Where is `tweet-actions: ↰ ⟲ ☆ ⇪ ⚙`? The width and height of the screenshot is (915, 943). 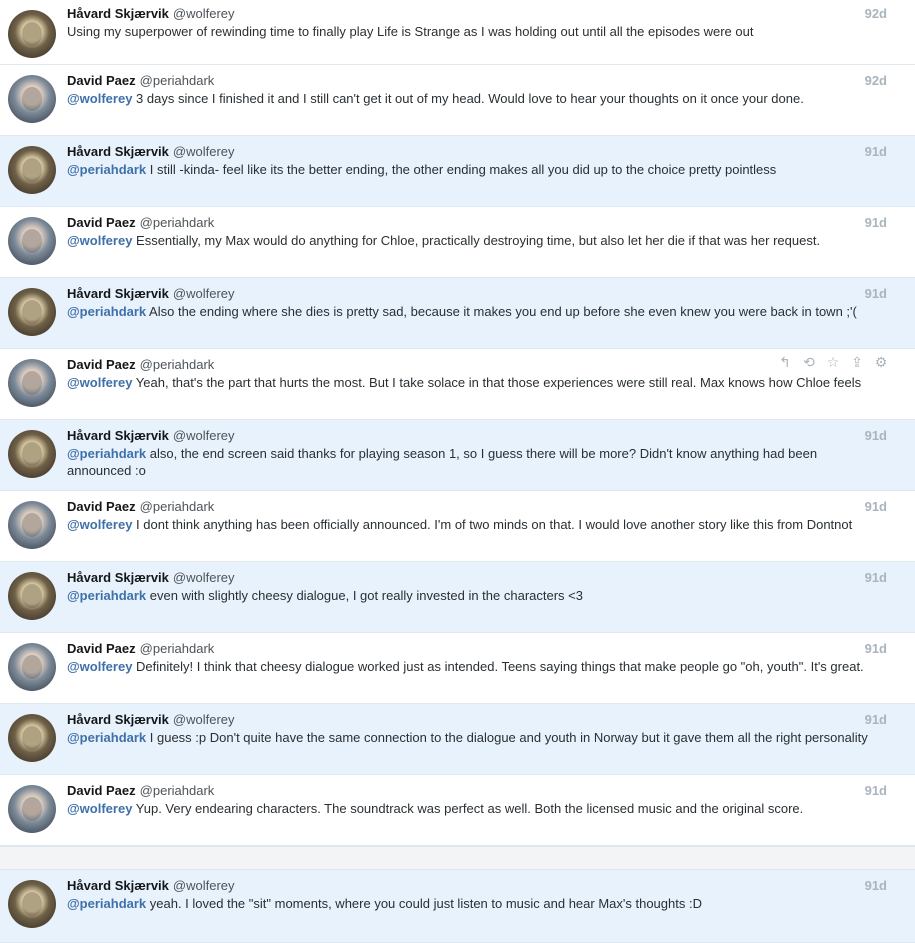
tweet-actions: ↰ ⟲ ☆ ⇪ ⚙ is located at coordinates (833, 362).